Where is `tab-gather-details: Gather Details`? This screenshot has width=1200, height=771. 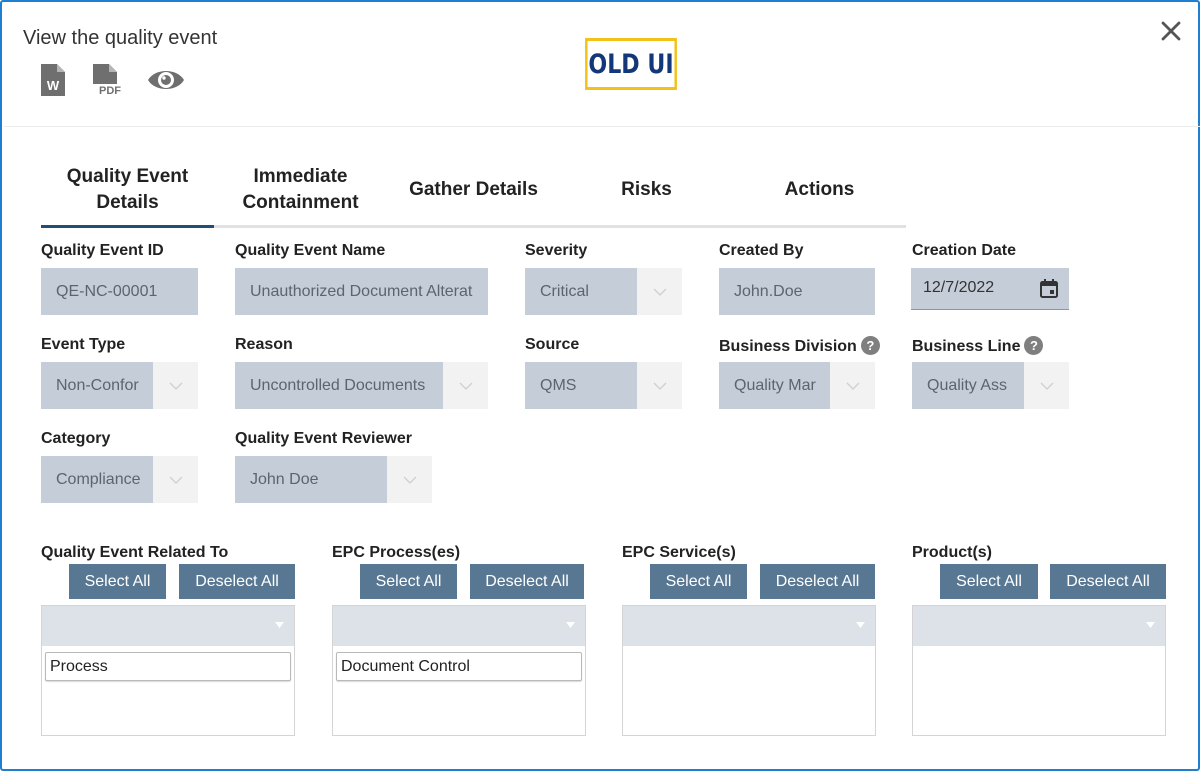
tab-gather-details: Gather Details is located at coordinates (473, 190).